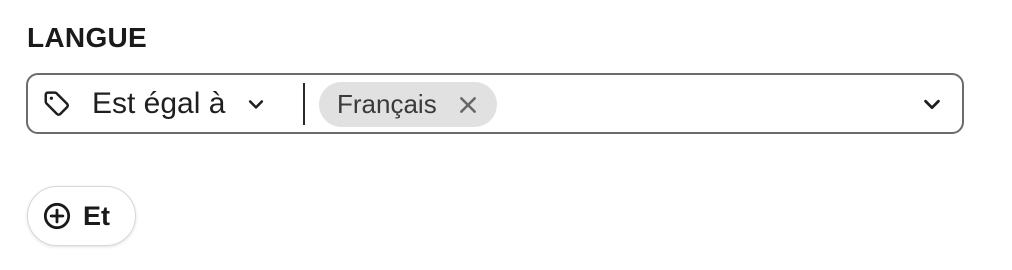 The image size is (1012, 270). What do you see at coordinates (96, 215) in the screenshot?
I see `and-button-label: Et` at bounding box center [96, 215].